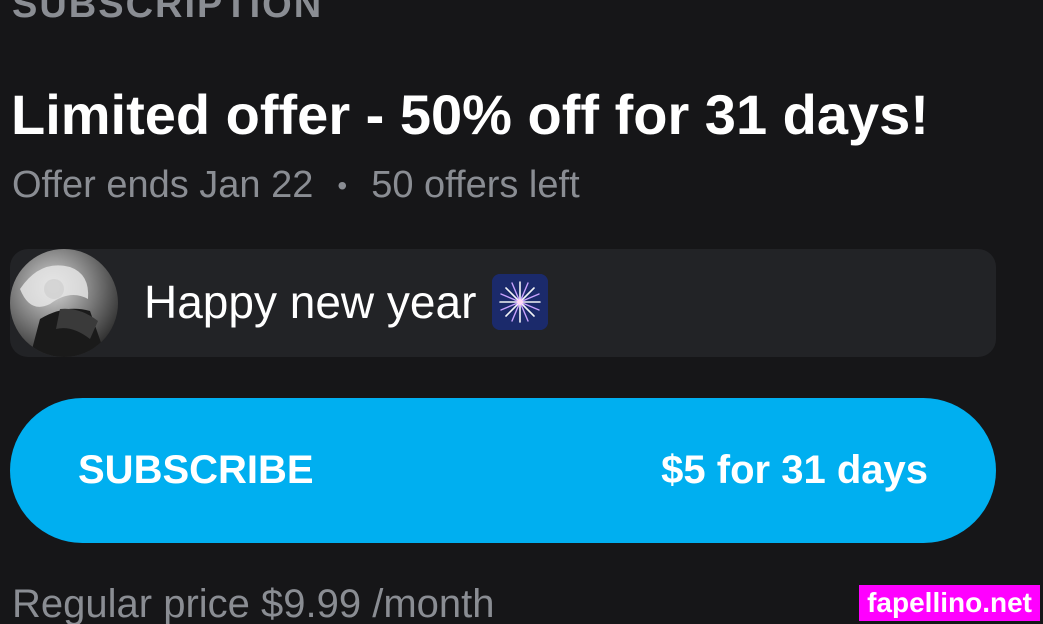  Describe the element at coordinates (520, 302) in the screenshot. I see `fireworks-icon` at that location.